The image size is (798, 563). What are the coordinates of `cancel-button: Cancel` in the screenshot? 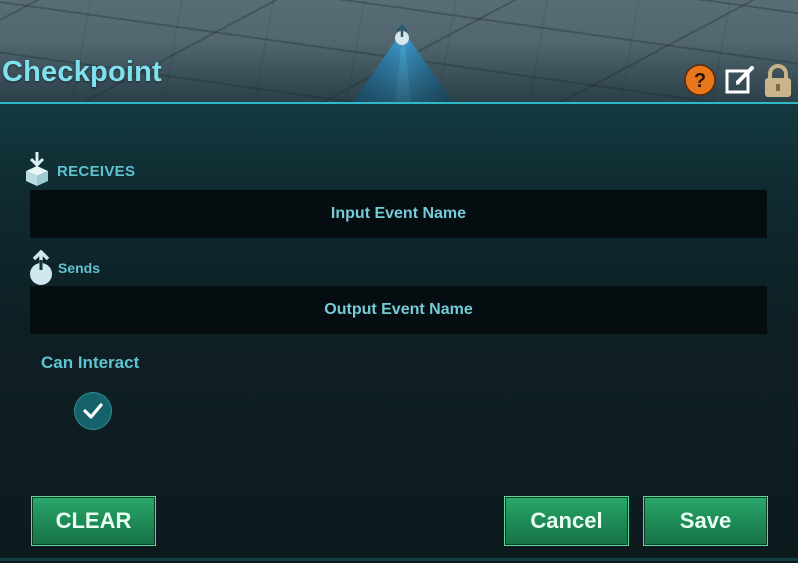 It's located at (566, 521).